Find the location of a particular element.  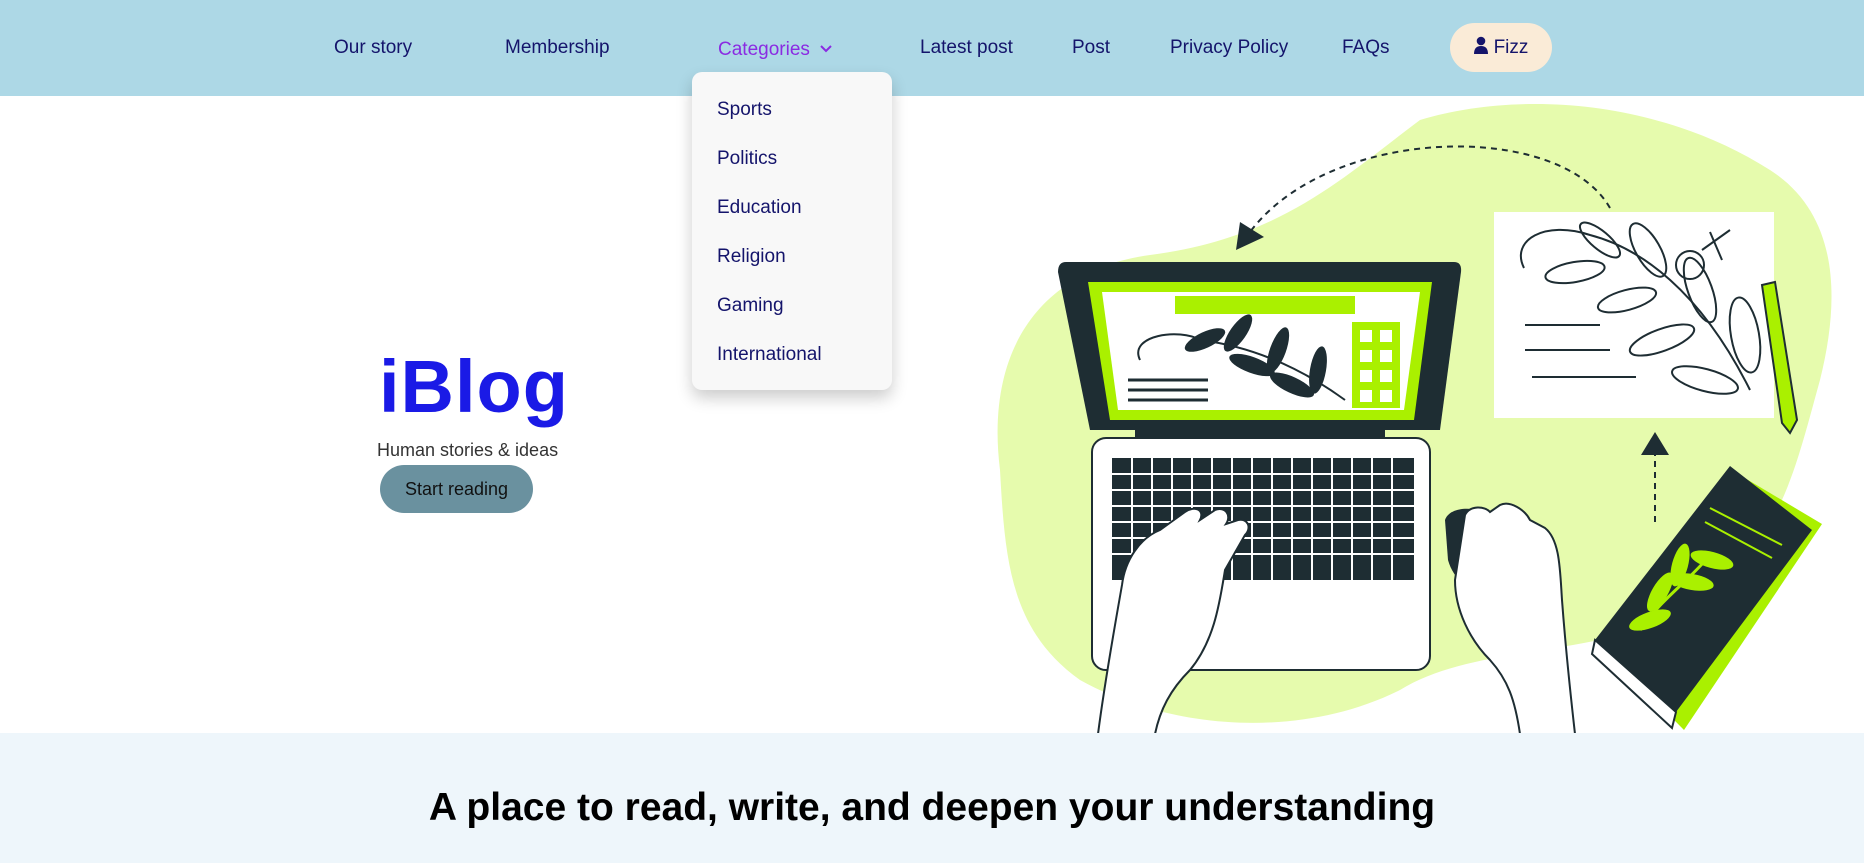

sketch-card is located at coordinates (1634, 315).